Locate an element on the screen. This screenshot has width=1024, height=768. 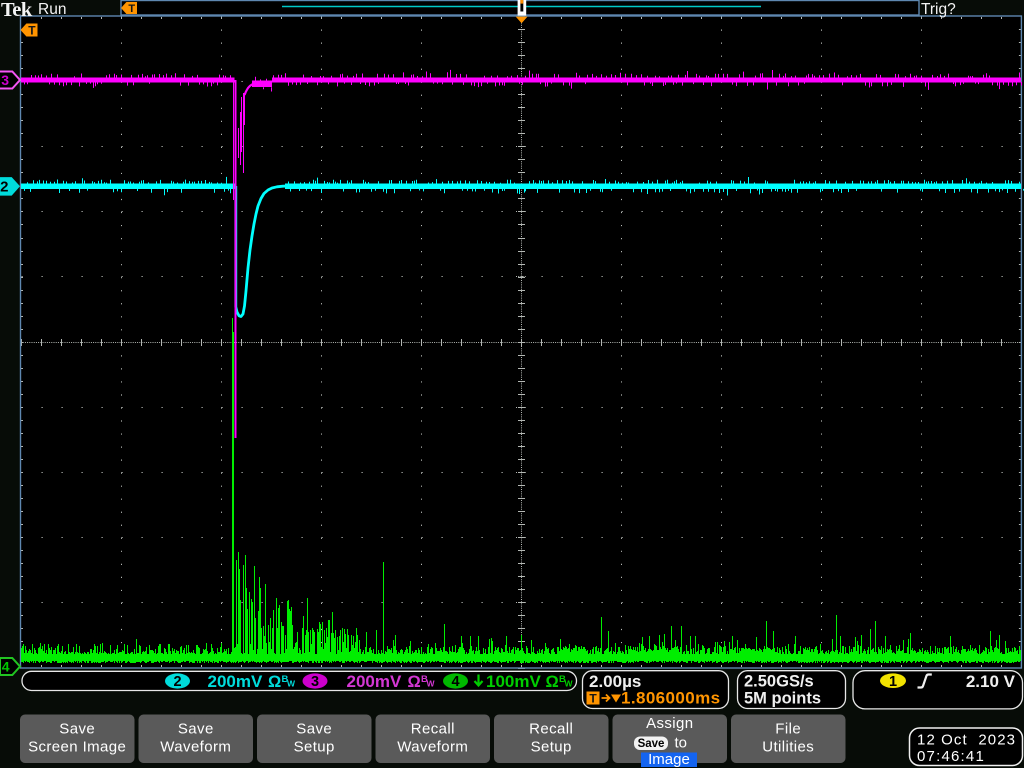
svg-text: File is located at coordinates (788, 729).